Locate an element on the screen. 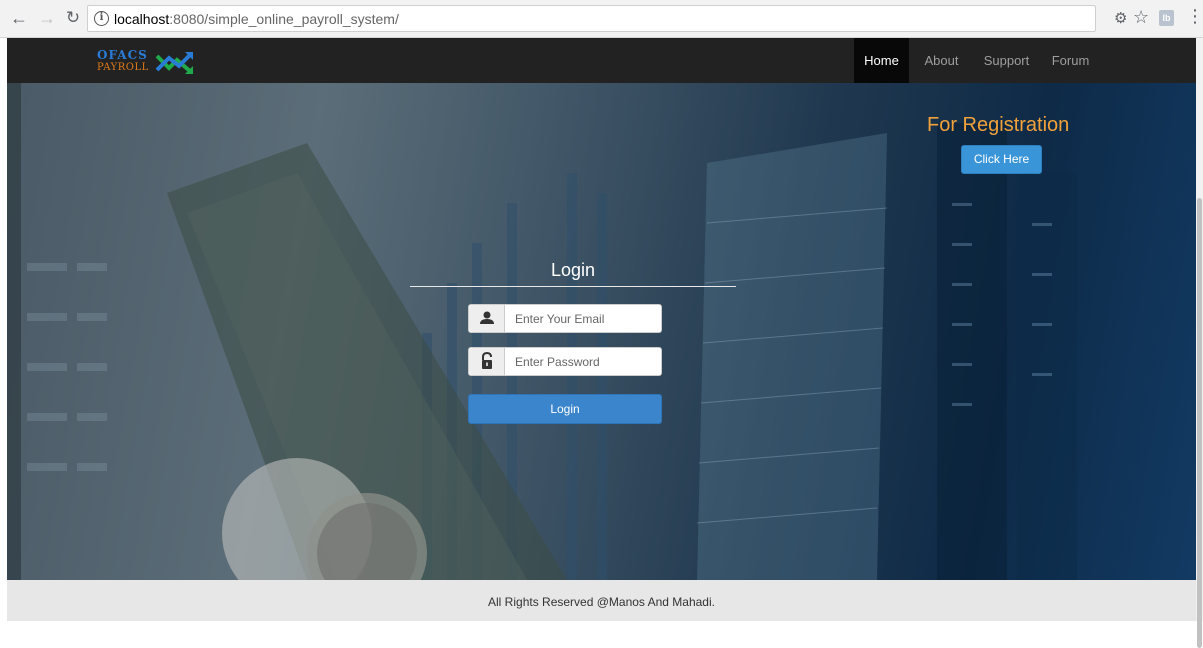 The image size is (1203, 648). login-divider is located at coordinates (573, 286).